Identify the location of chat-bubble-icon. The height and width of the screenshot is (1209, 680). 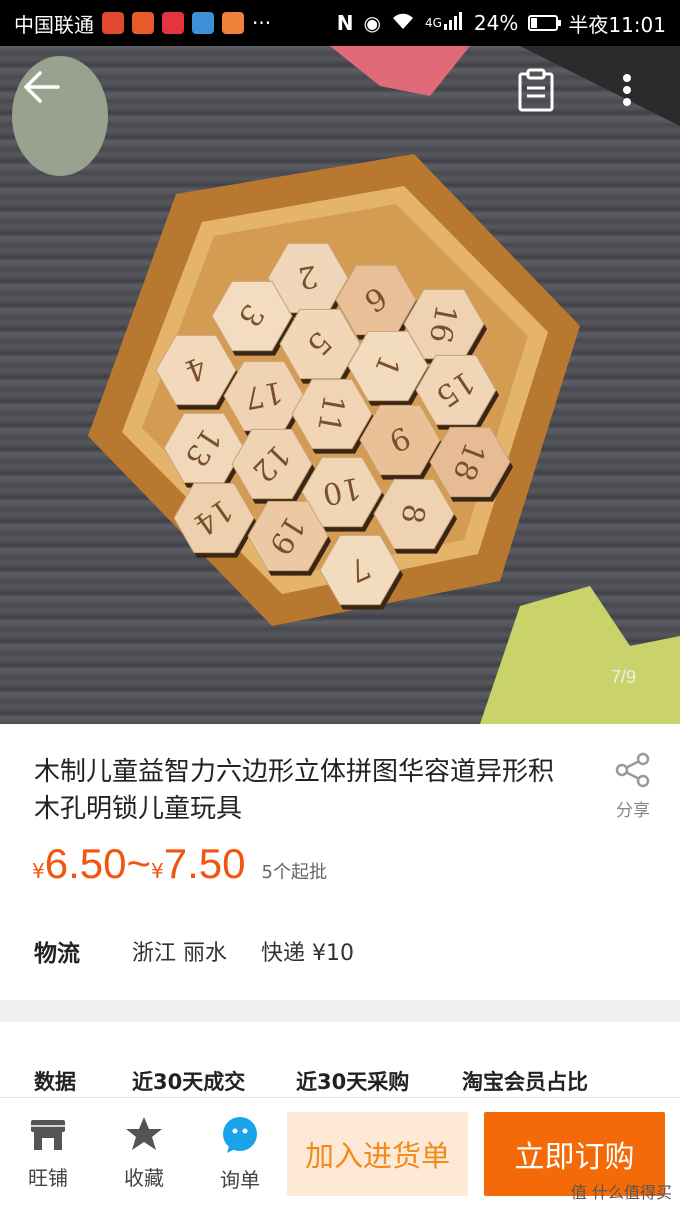
(240, 1135).